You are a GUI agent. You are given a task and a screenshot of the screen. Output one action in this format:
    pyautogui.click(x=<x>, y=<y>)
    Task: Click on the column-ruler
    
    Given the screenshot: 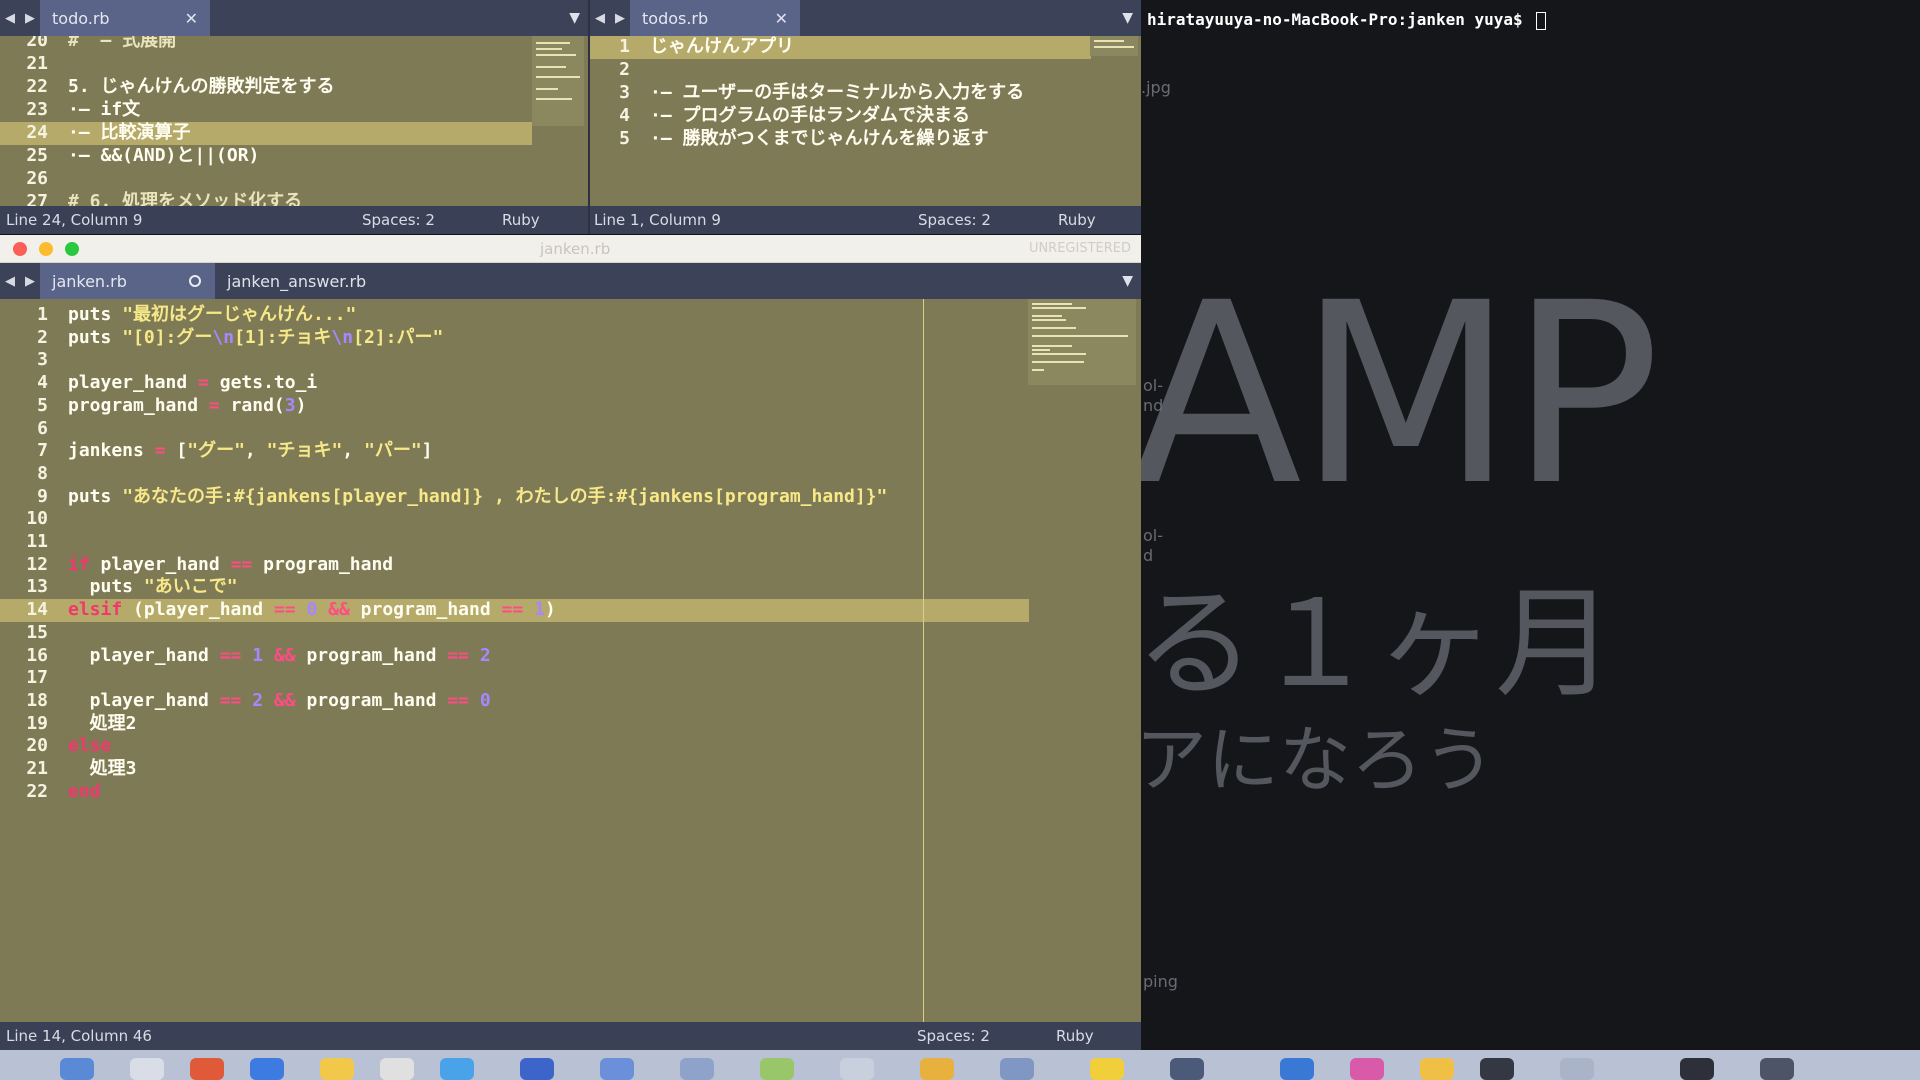 What is the action you would take?
    pyautogui.click(x=923, y=660)
    